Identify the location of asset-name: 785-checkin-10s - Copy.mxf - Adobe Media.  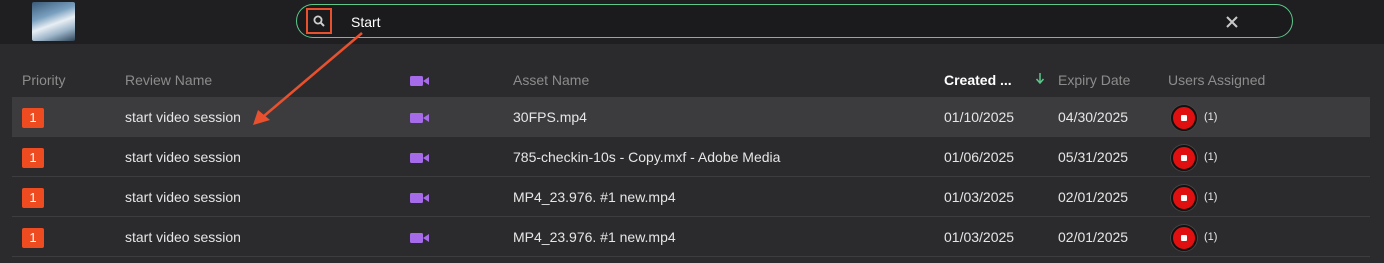
(646, 157).